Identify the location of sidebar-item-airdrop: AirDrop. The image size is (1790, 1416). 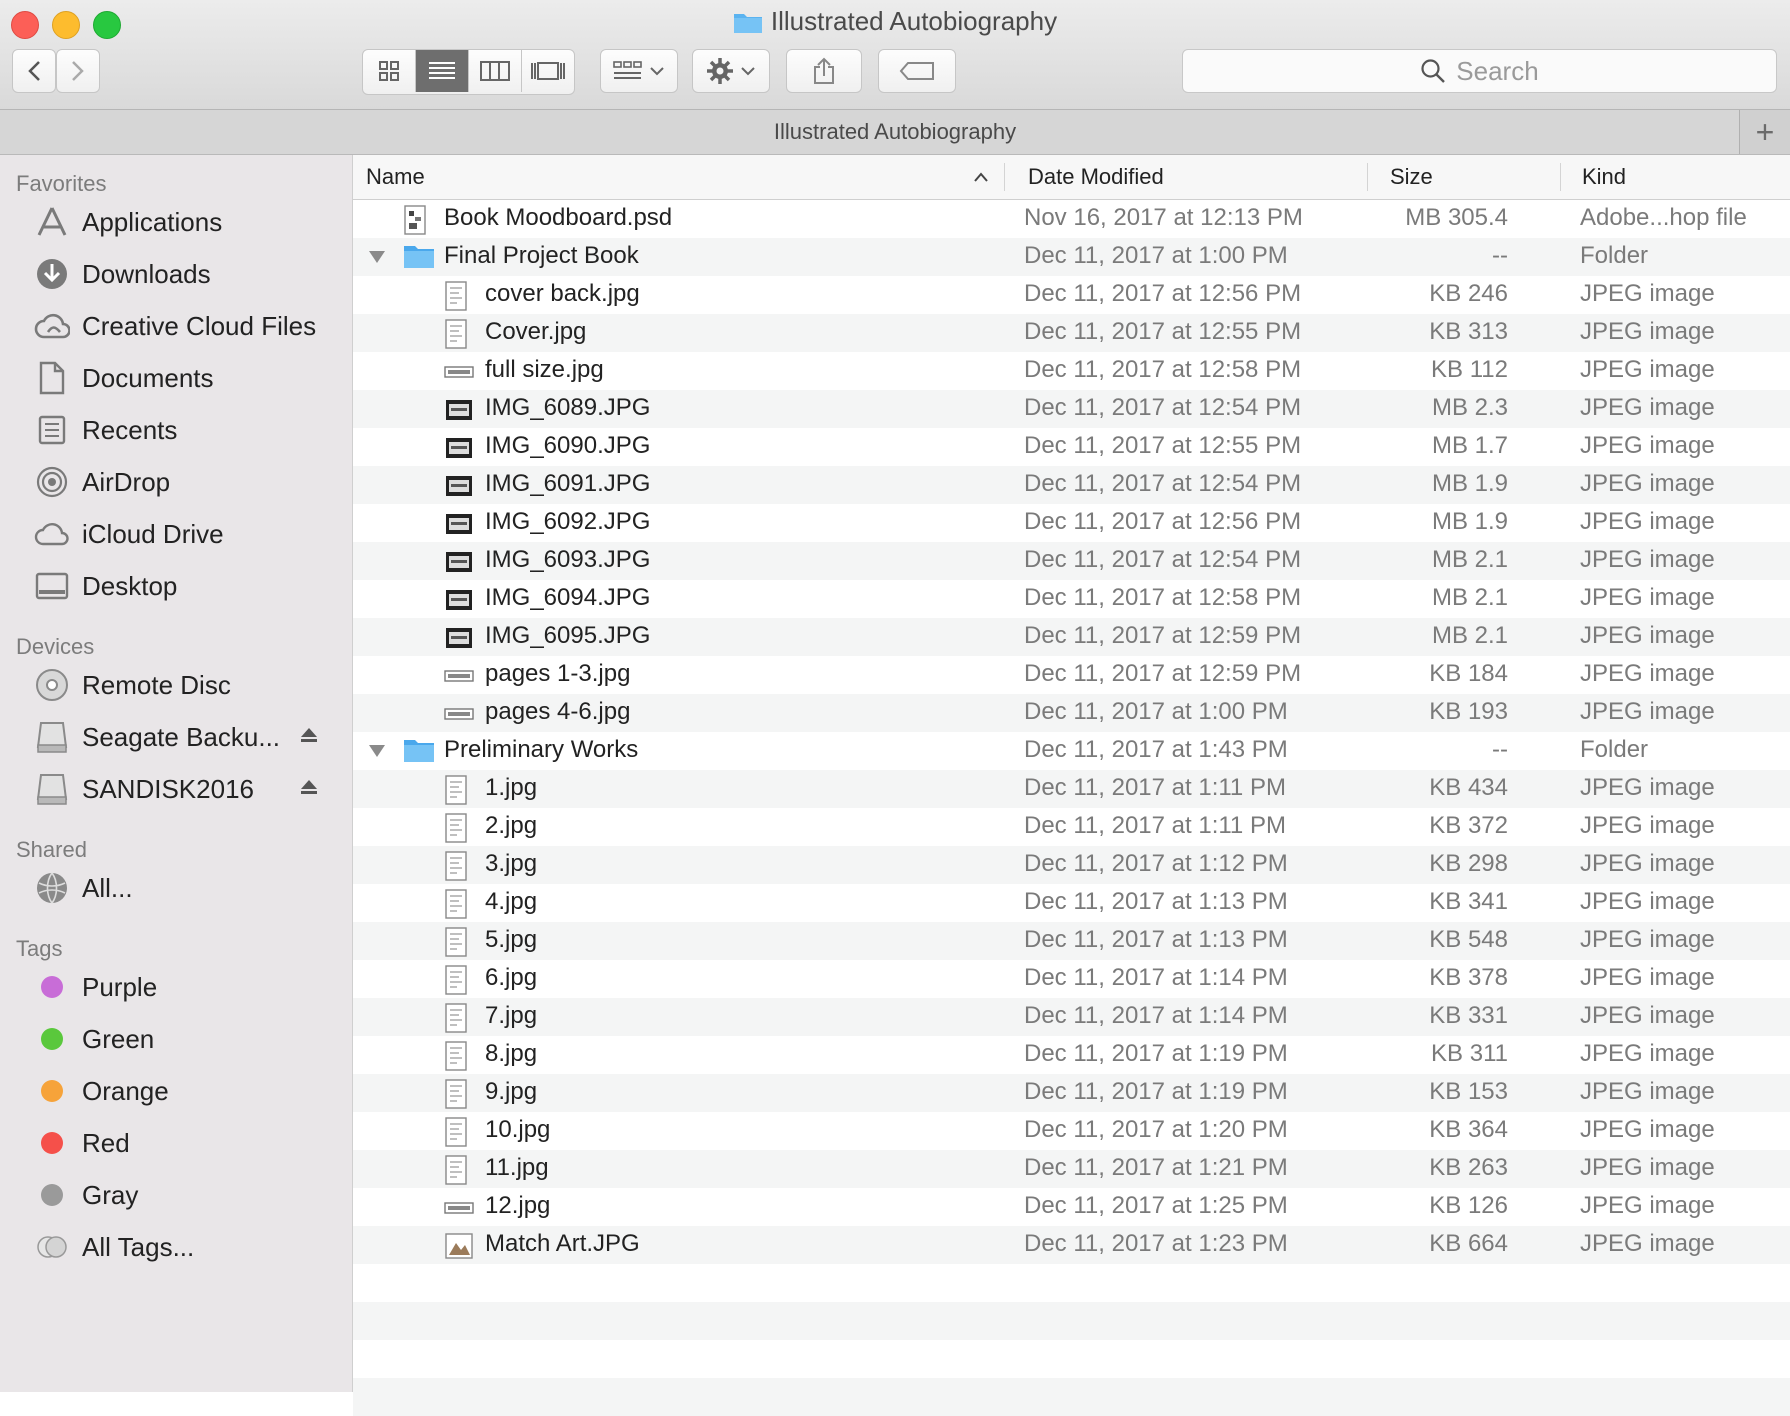
(176, 482).